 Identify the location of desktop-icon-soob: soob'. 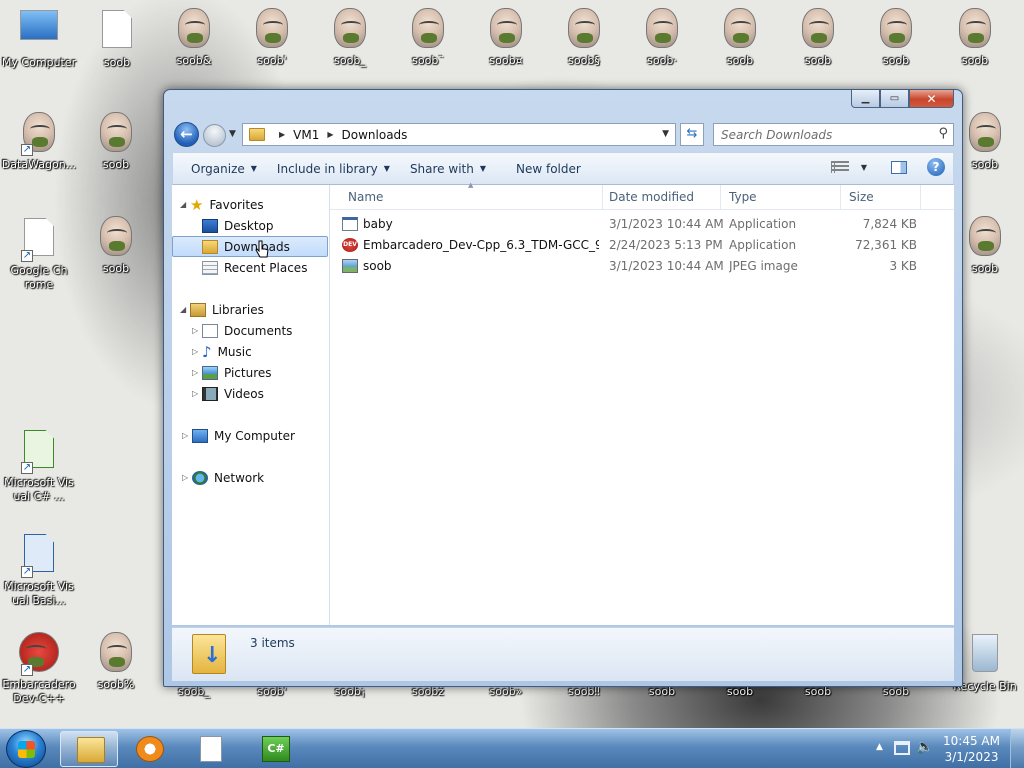
(272, 38).